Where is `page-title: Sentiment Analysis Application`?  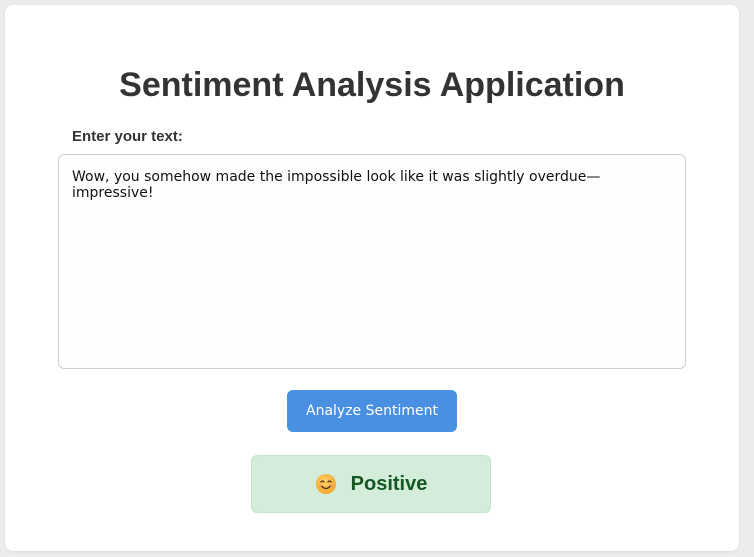
page-title: Sentiment Analysis Application is located at coordinates (372, 85).